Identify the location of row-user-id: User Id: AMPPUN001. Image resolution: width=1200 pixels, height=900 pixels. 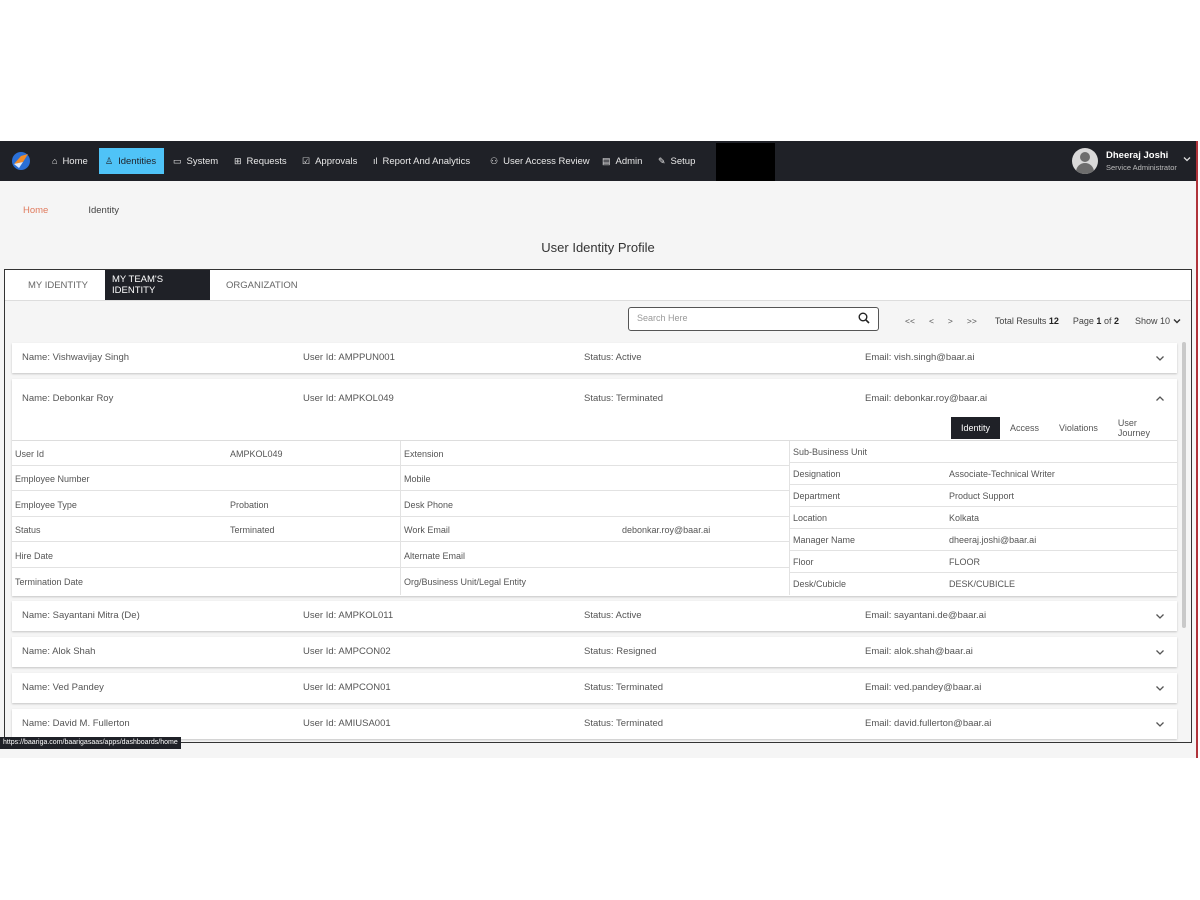
(349, 357).